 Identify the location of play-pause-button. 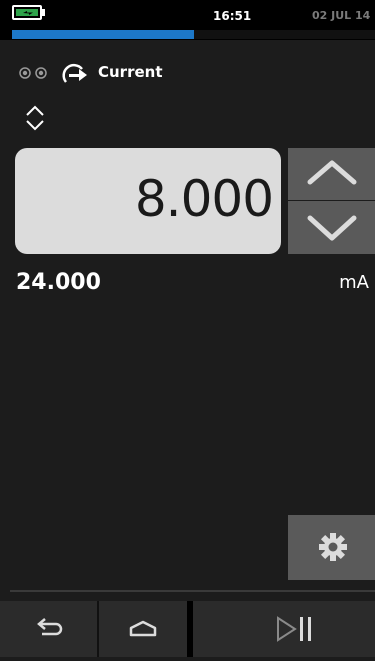
(284, 629).